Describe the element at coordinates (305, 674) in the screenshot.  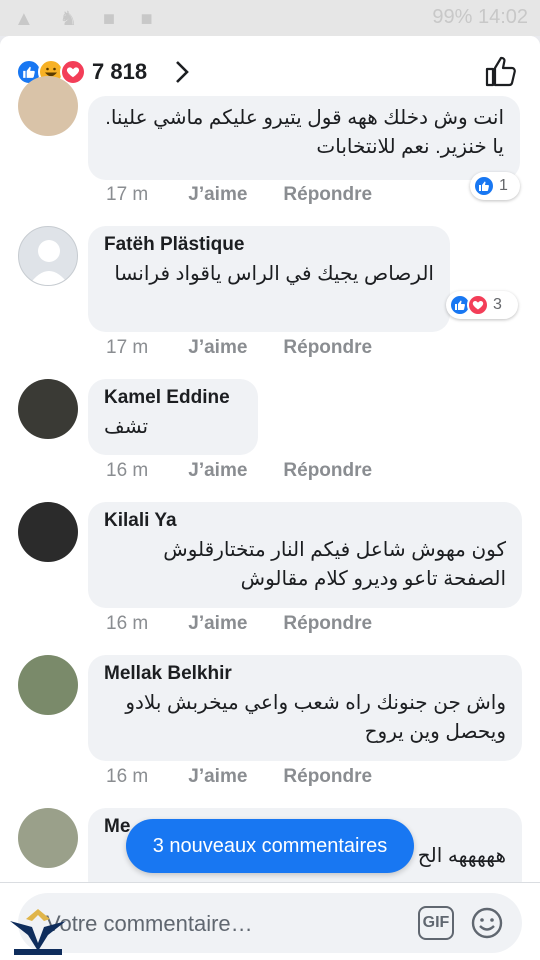
I see `commenter-name: Mellak Belkhir` at that location.